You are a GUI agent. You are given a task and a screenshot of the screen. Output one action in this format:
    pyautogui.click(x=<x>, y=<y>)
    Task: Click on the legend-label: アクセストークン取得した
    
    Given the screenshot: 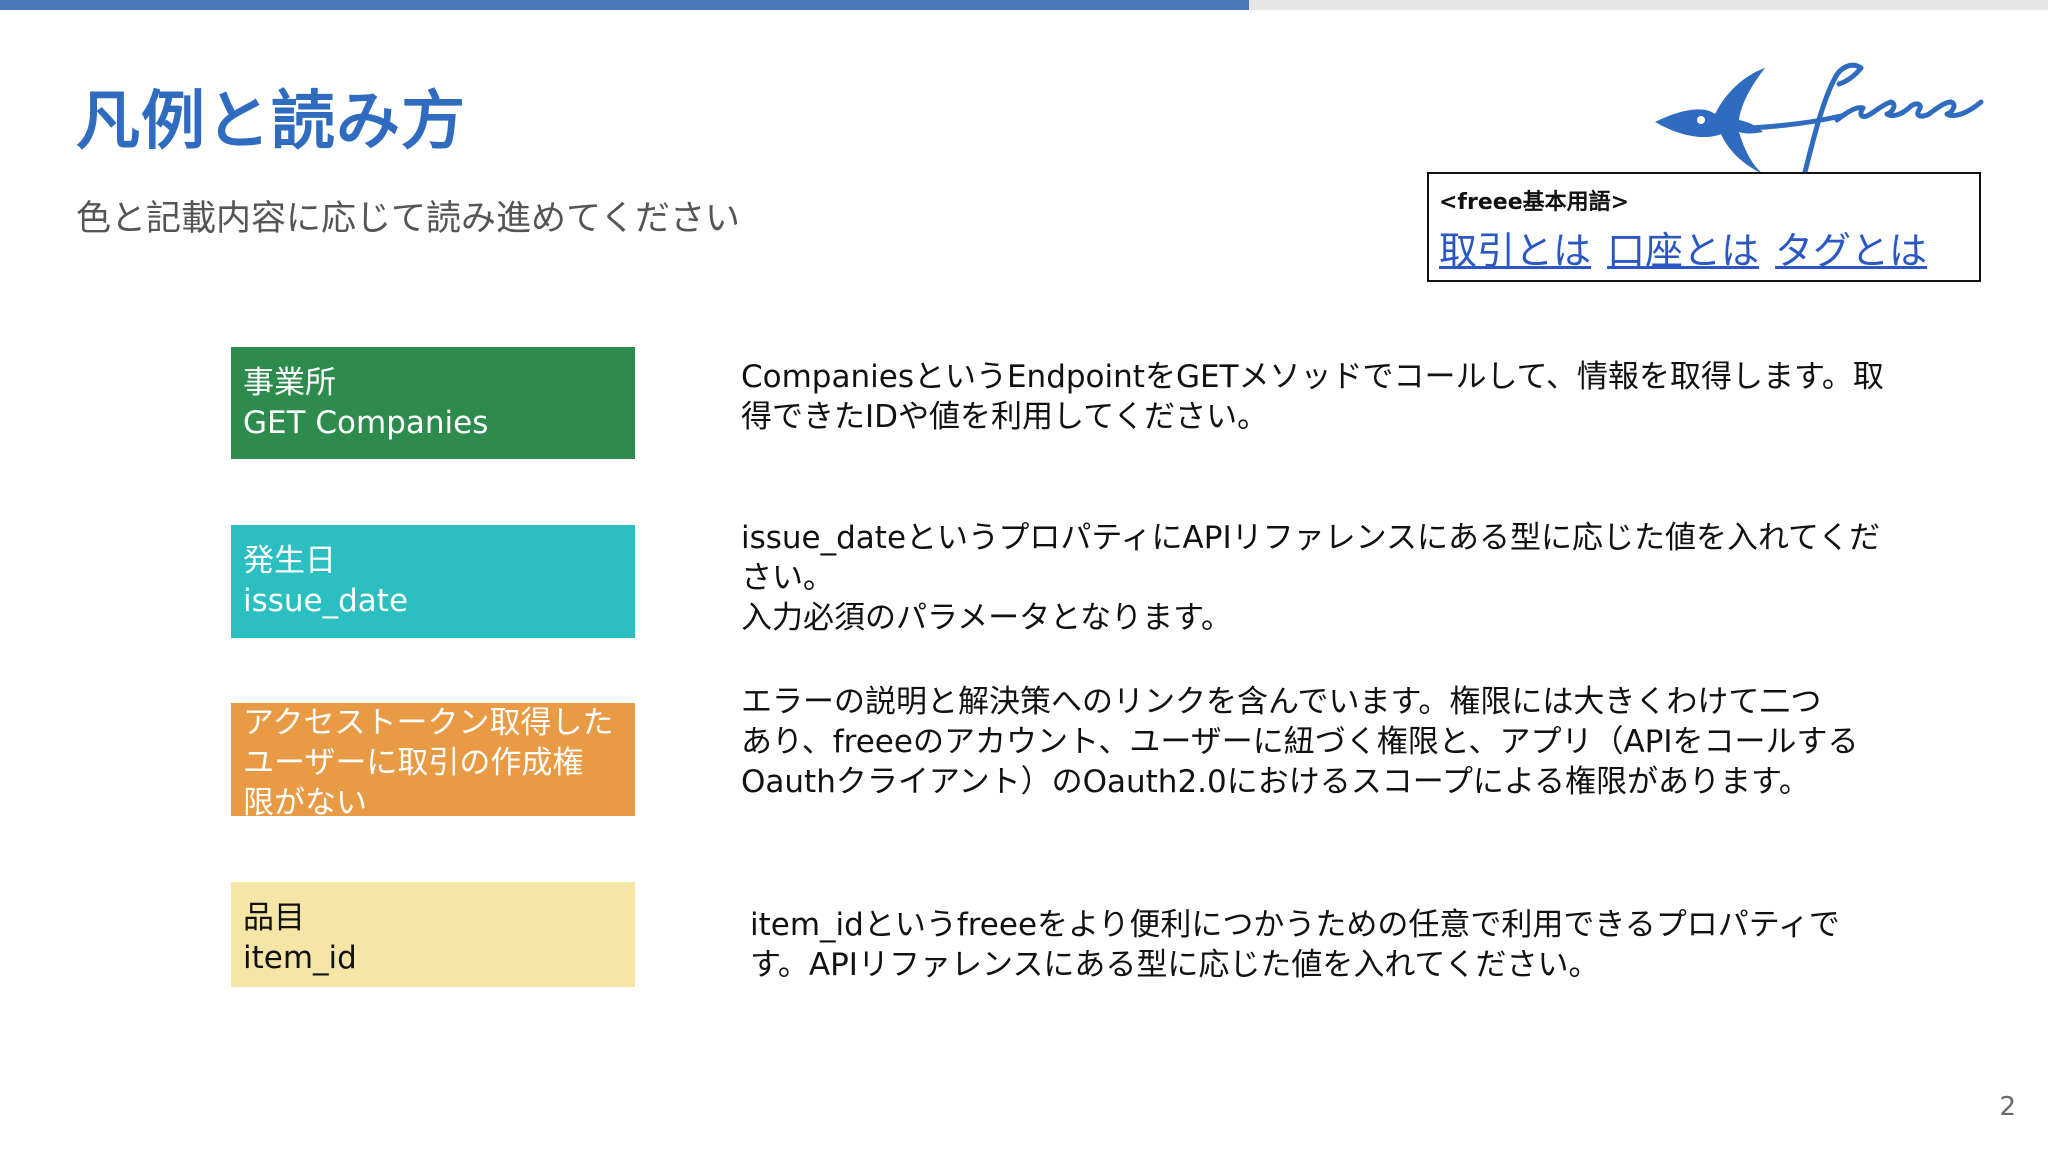 What is the action you would take?
    pyautogui.click(x=428, y=723)
    